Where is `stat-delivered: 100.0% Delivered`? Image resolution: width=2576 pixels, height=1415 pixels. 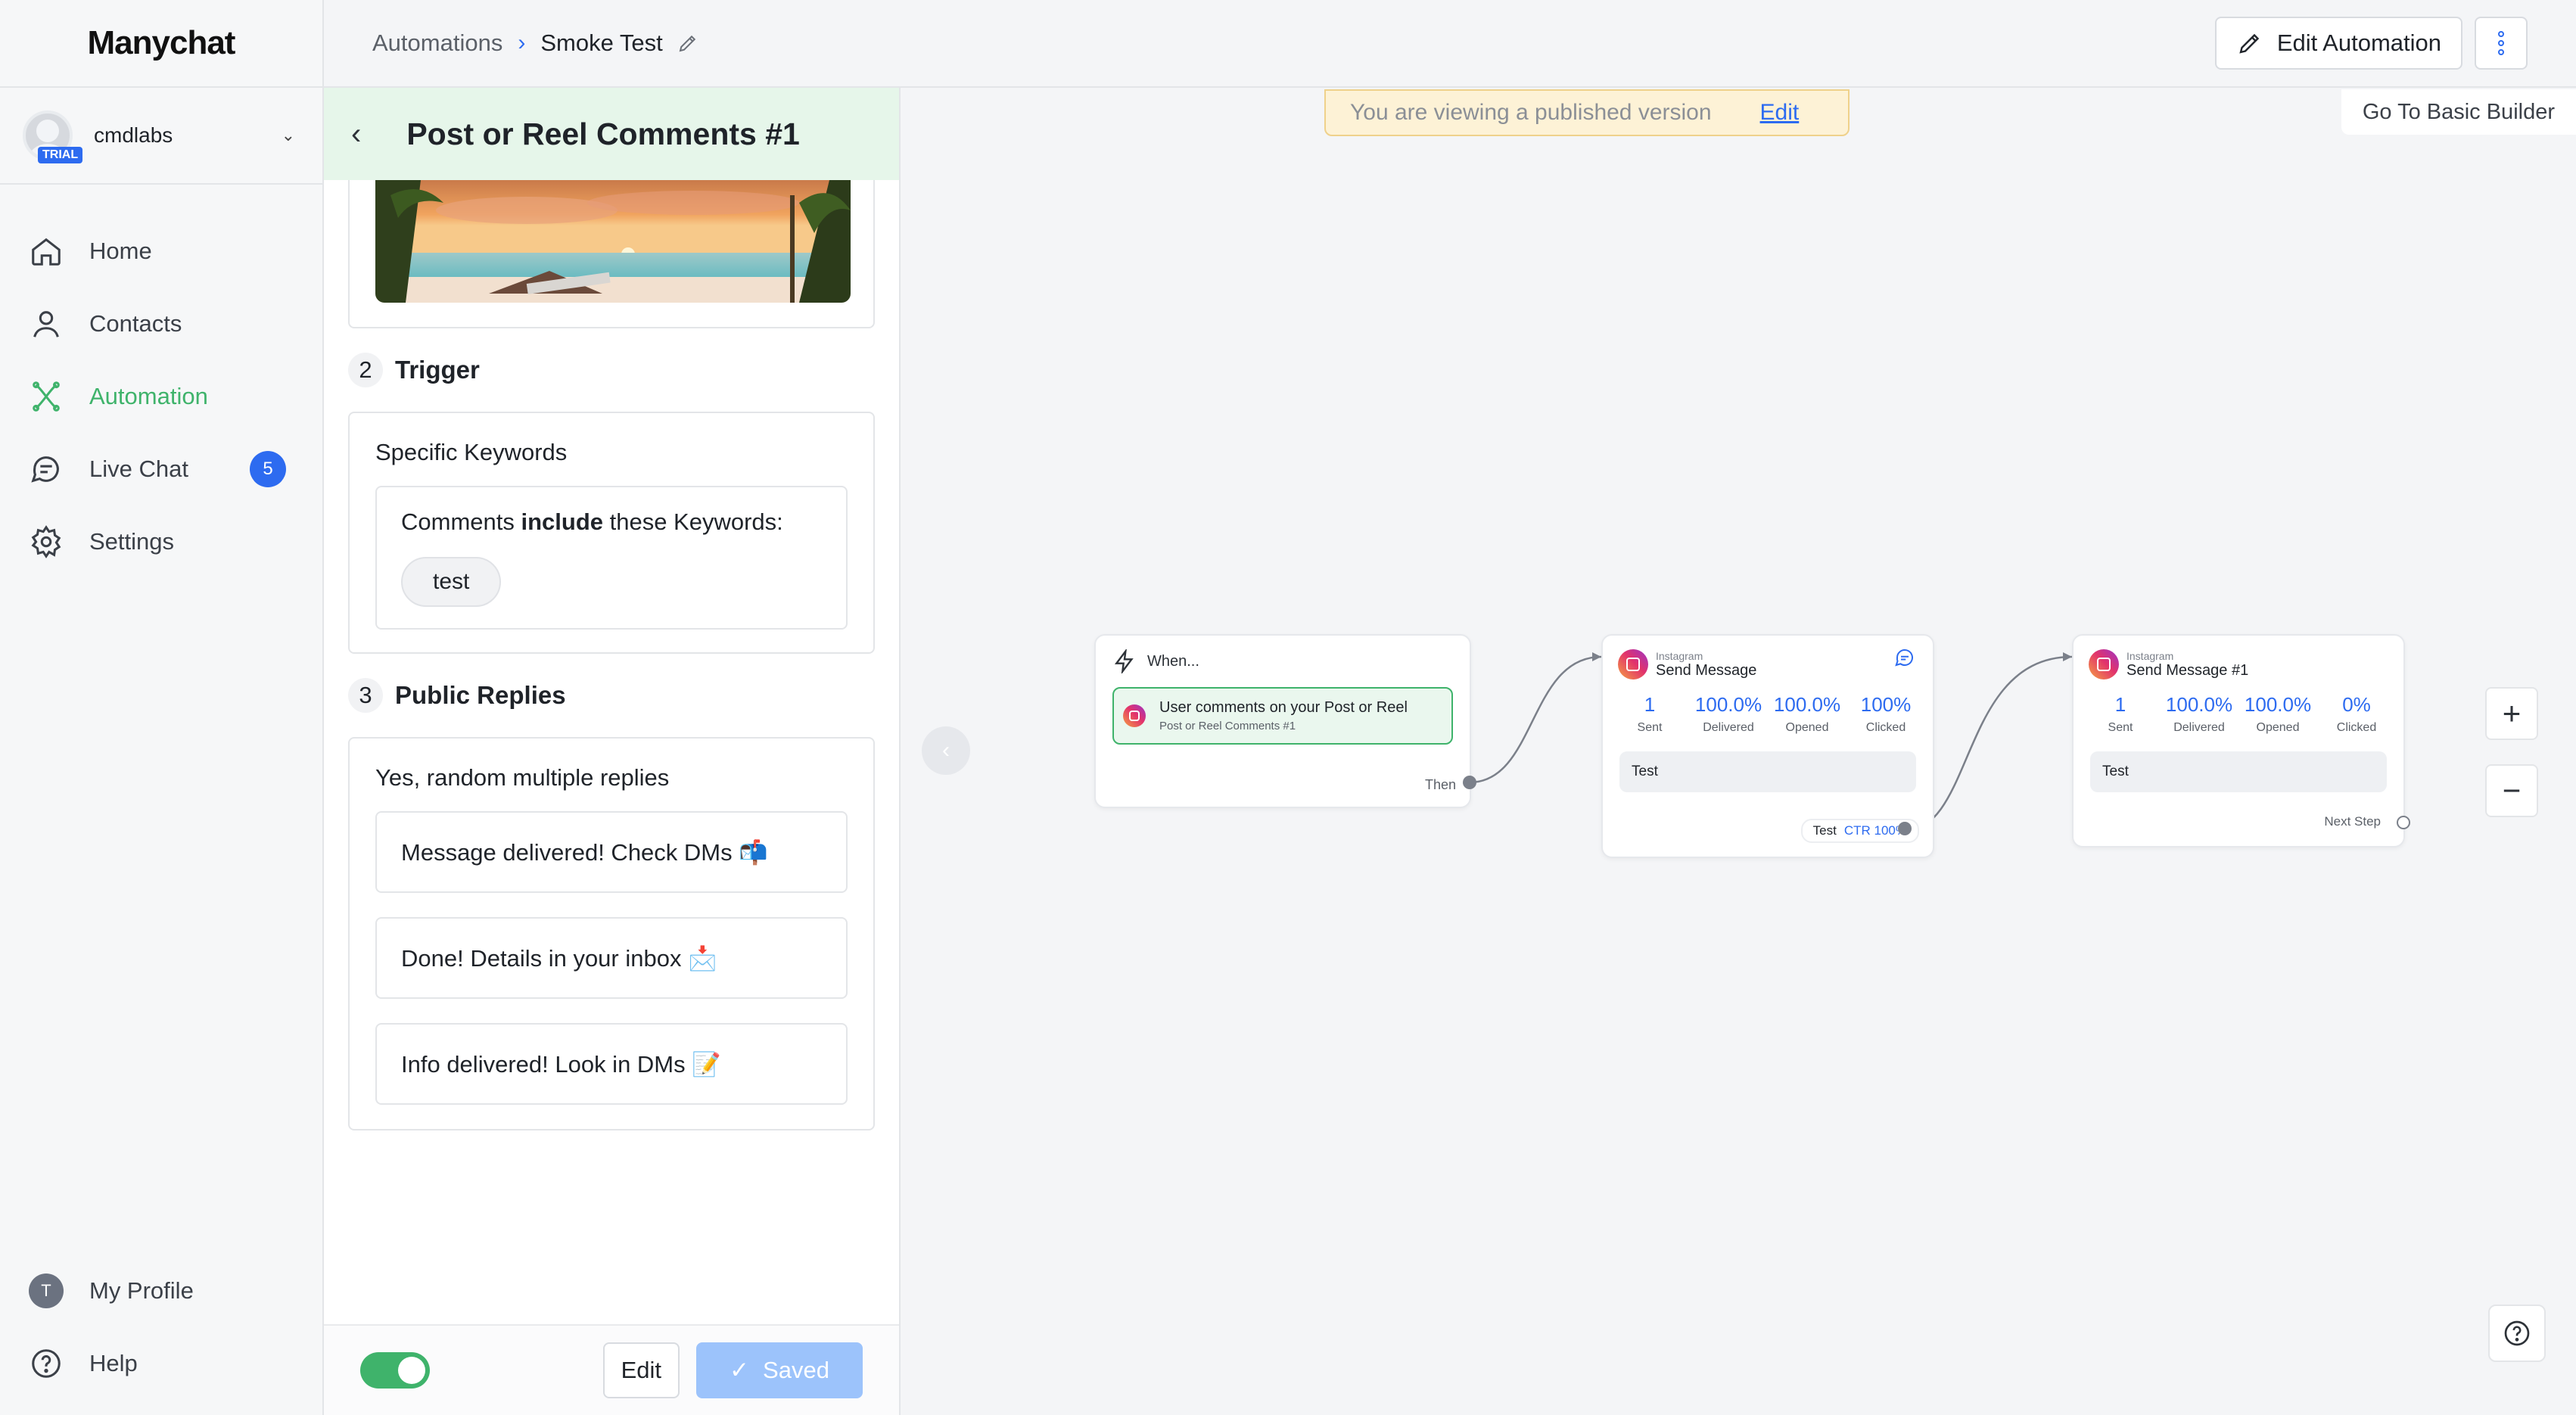
stat-delivered: 100.0% Delivered is located at coordinates (2199, 714).